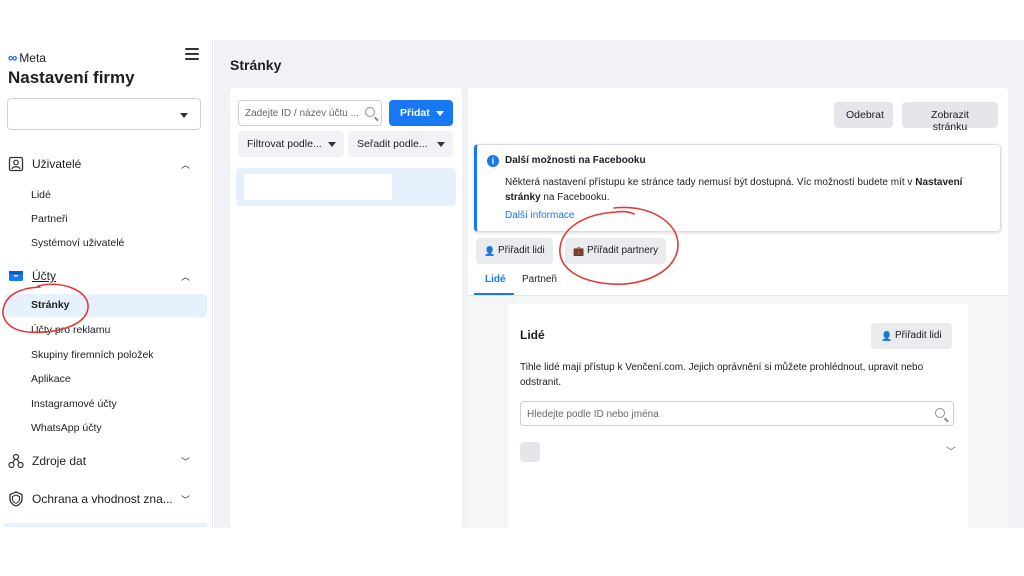  What do you see at coordinates (92, 355) in the screenshot?
I see `sidebar-item-asset-groups: Skupiny firemních položek` at bounding box center [92, 355].